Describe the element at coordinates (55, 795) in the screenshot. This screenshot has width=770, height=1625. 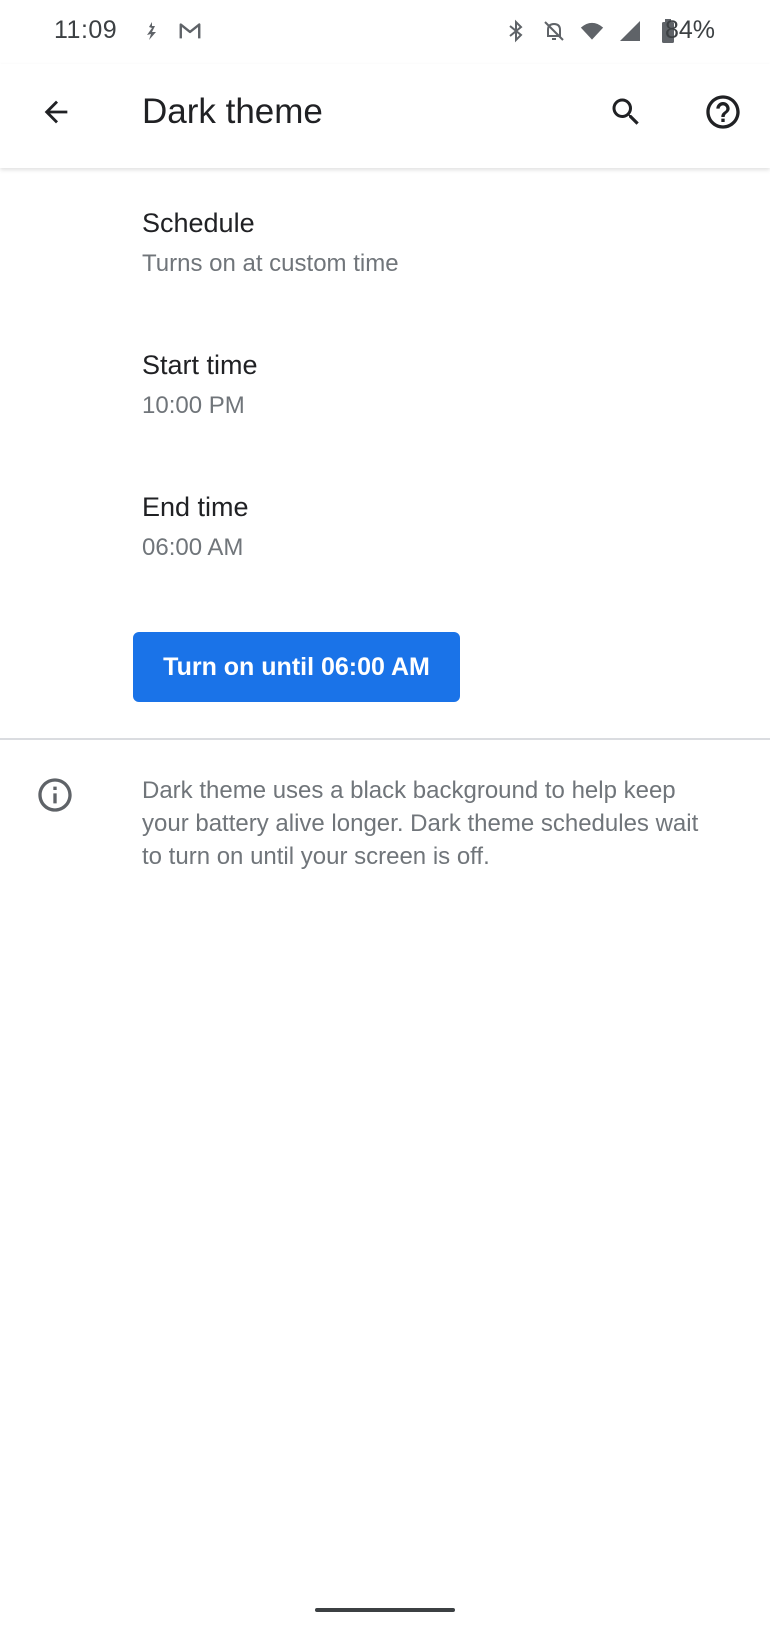
I see `info-icon` at that location.